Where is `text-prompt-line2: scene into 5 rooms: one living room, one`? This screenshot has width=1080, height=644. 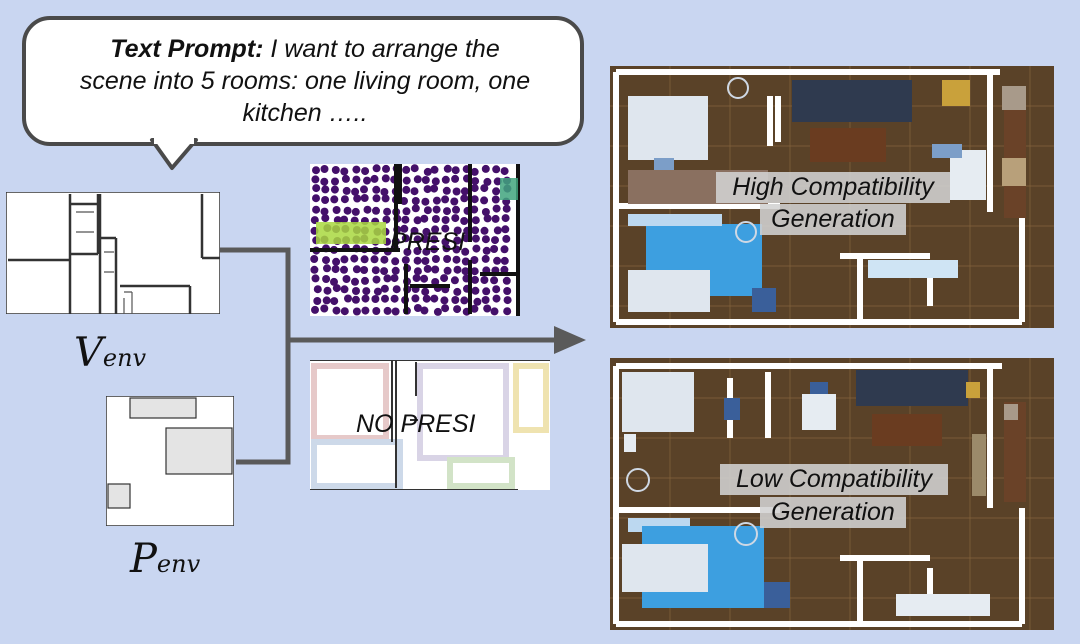 text-prompt-line2: scene into 5 rooms: one living room, one is located at coordinates (305, 80).